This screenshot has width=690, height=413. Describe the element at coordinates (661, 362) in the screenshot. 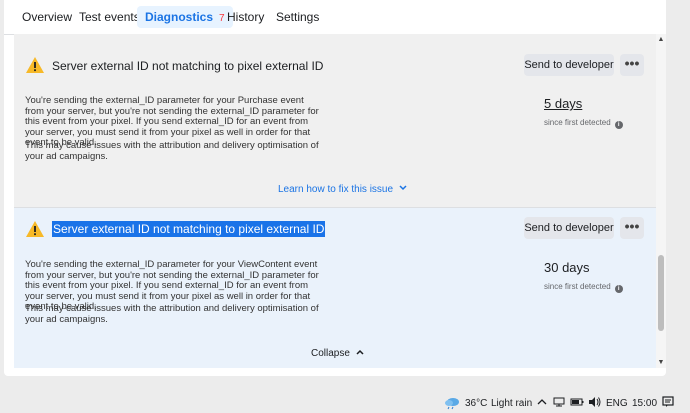

I see `scroll-down-arrow-icon: ▼` at that location.